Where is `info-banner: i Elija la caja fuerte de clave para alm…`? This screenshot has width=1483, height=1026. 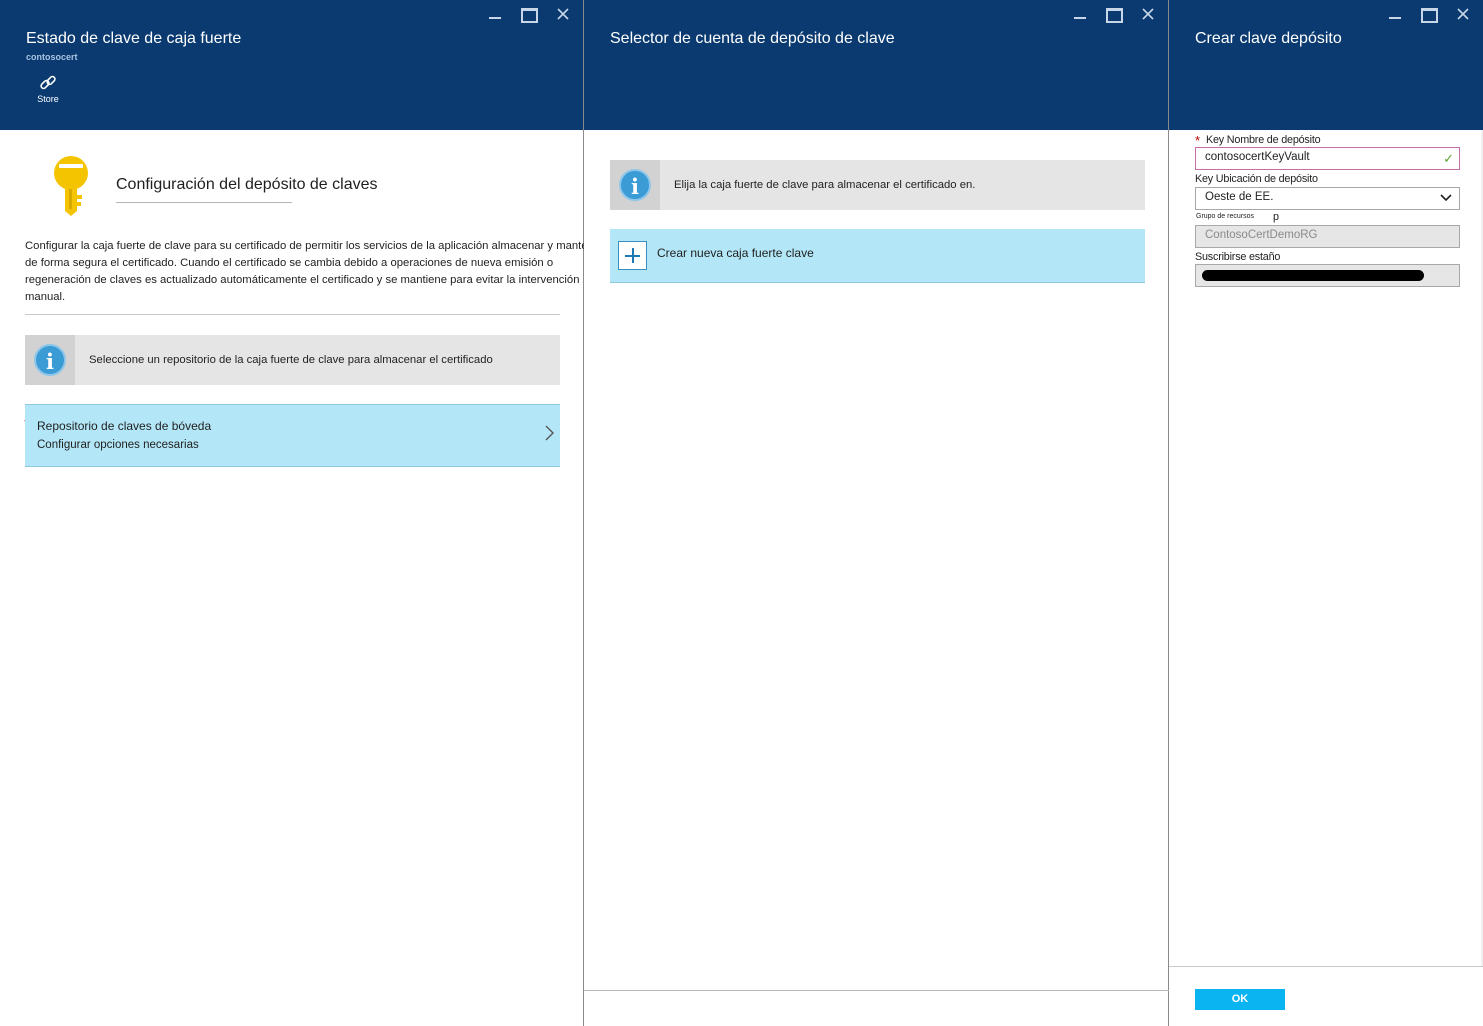
info-banner: i Elija la caja fuerte de clave para alm… is located at coordinates (877, 185).